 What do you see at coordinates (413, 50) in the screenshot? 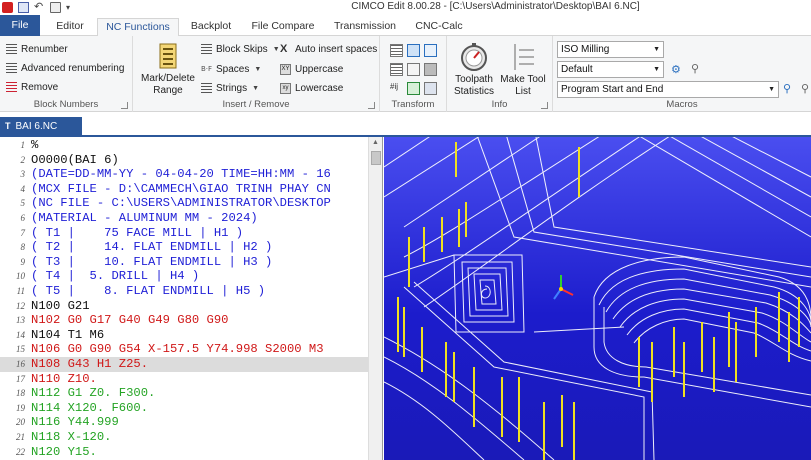
I see `transform-circle-icon` at bounding box center [413, 50].